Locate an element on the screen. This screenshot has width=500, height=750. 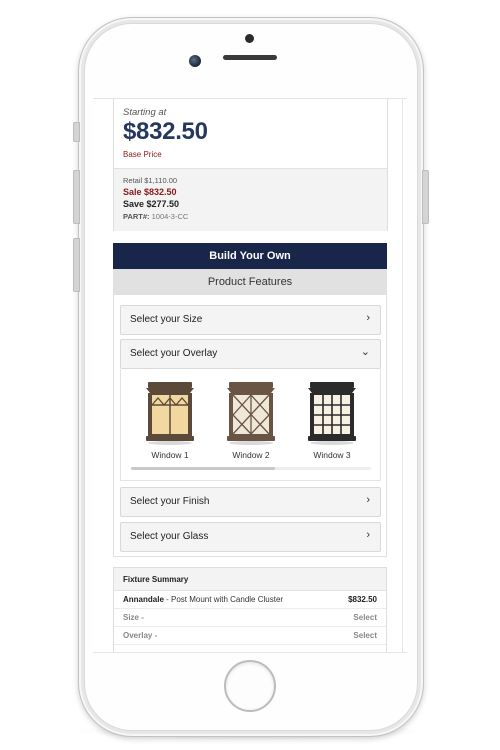
overlay-scroll-thumb is located at coordinates (203, 468).